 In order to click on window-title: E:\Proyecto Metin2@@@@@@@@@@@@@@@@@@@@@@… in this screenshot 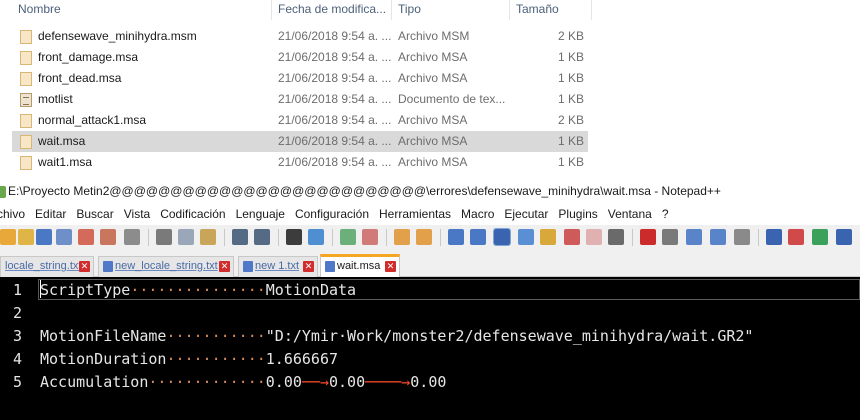, I will do `click(364, 191)`.